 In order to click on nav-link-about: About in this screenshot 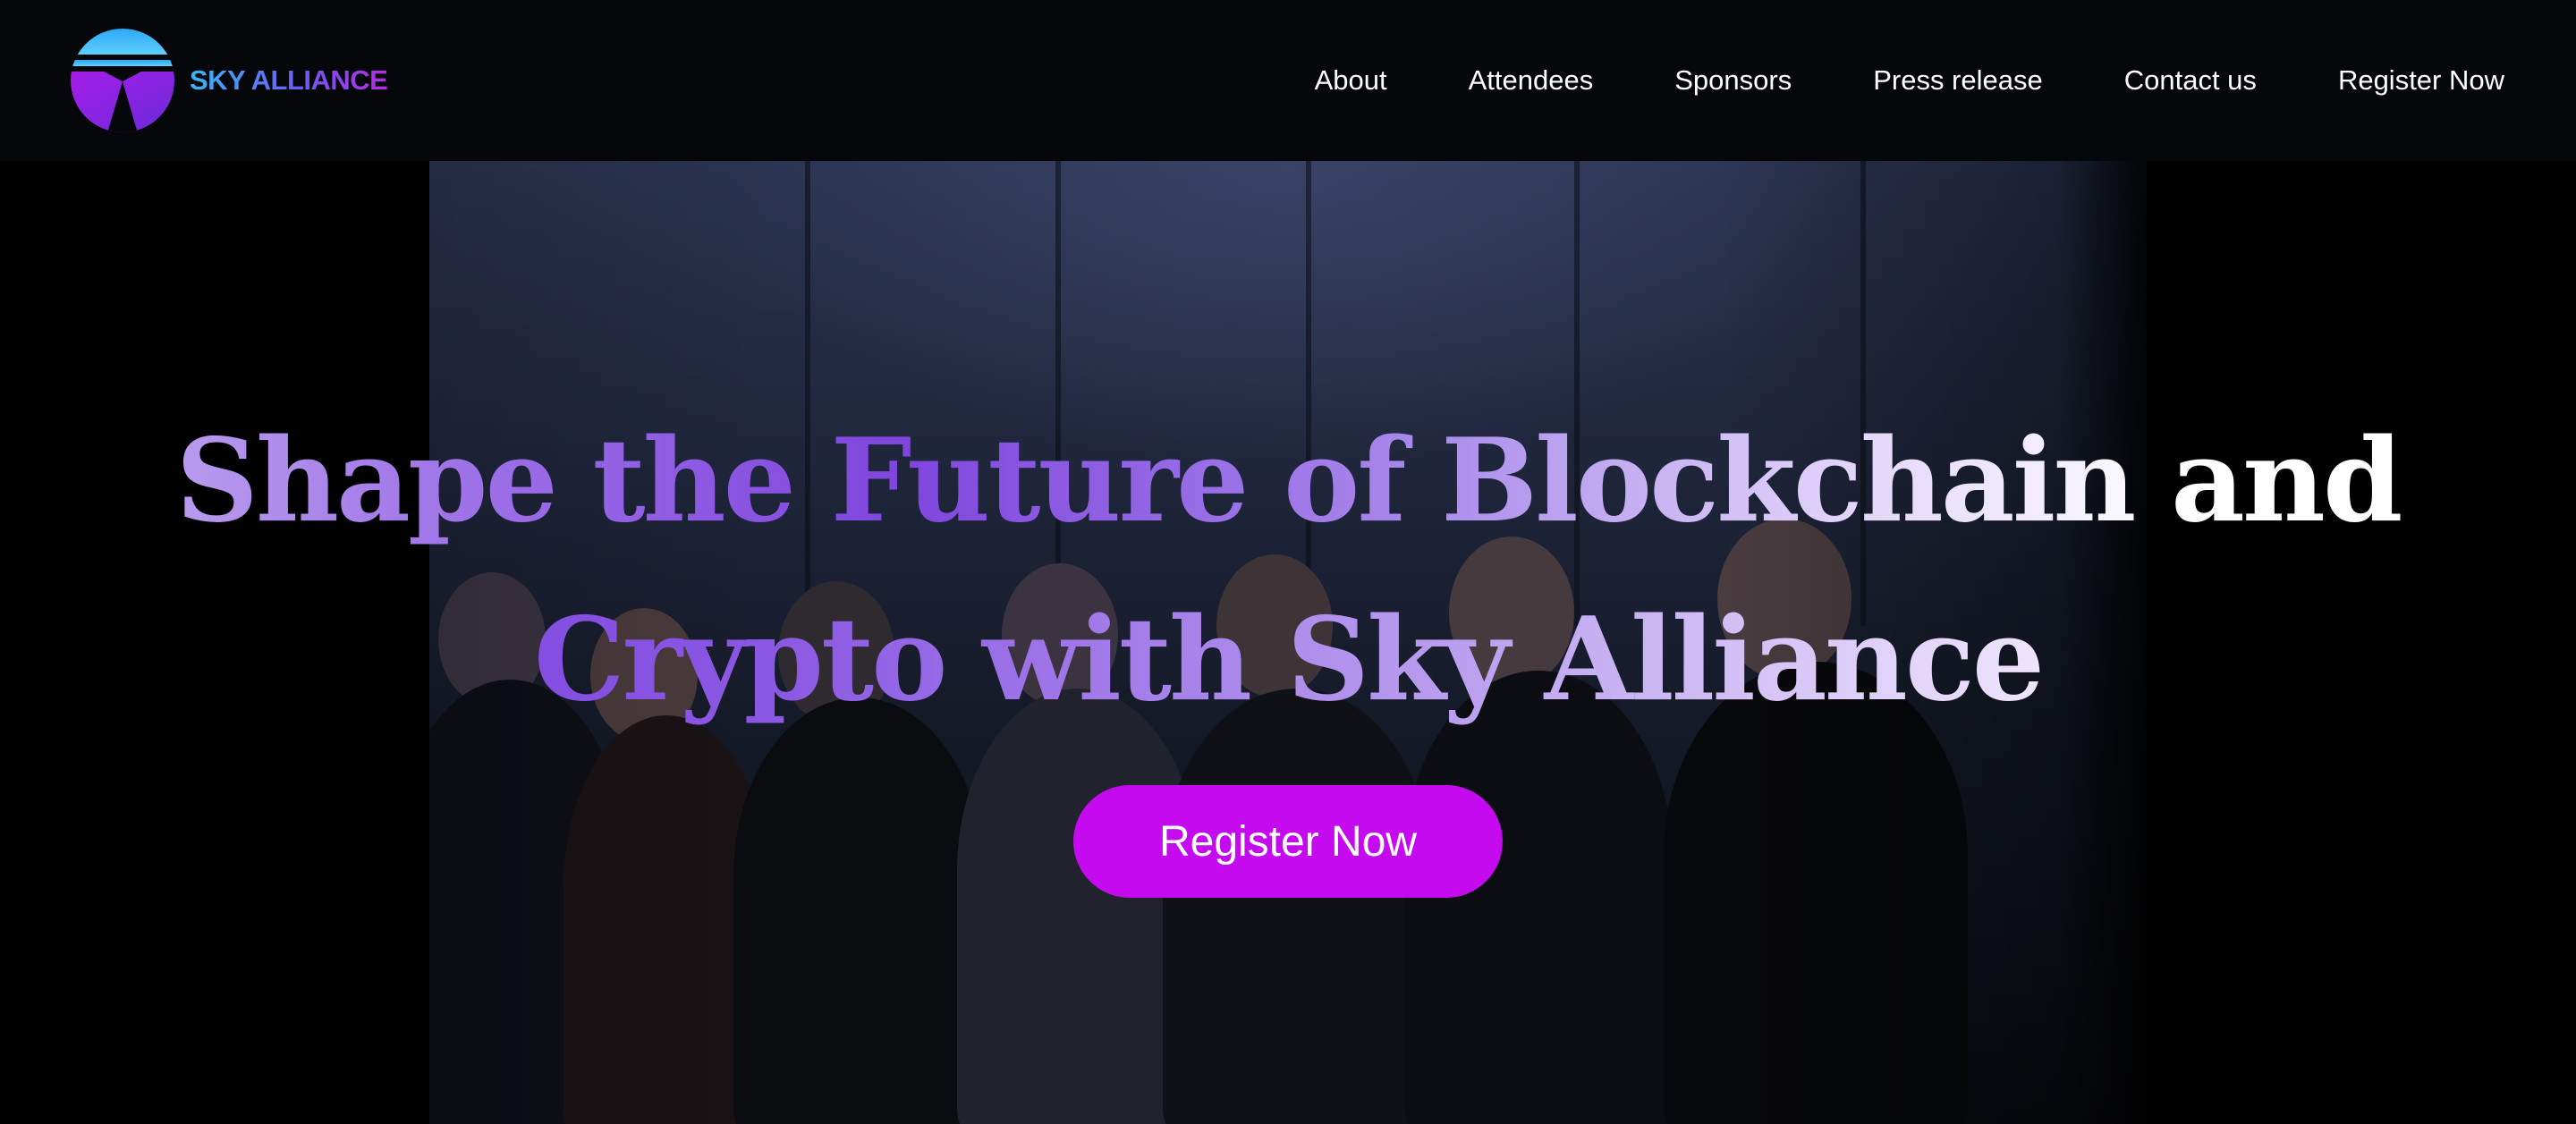, I will do `click(1351, 81)`.